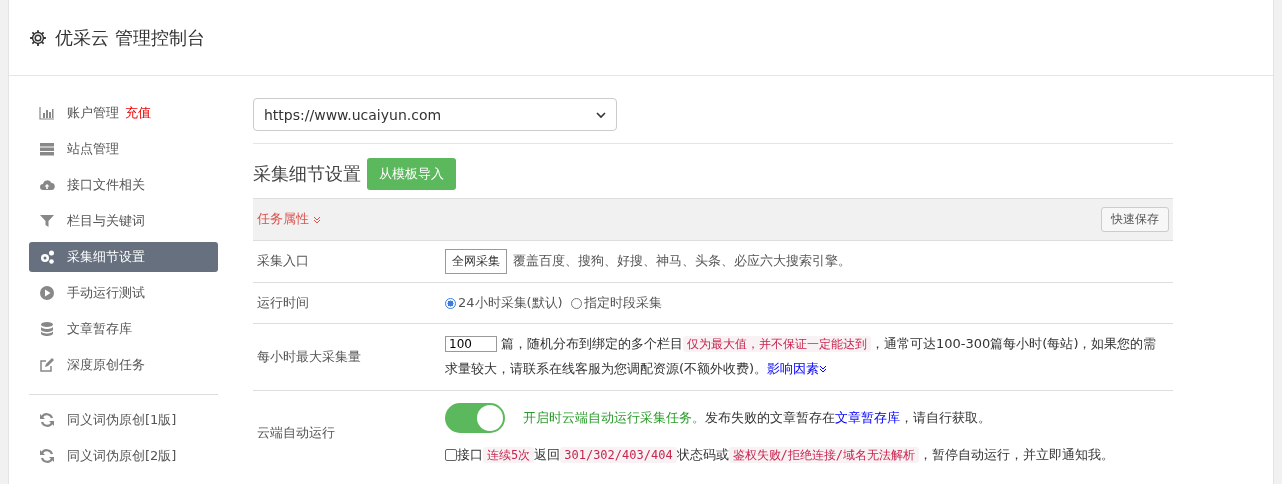 The width and height of the screenshot is (1282, 484). Describe the element at coordinates (47, 149) in the screenshot. I see `server-icon` at that location.